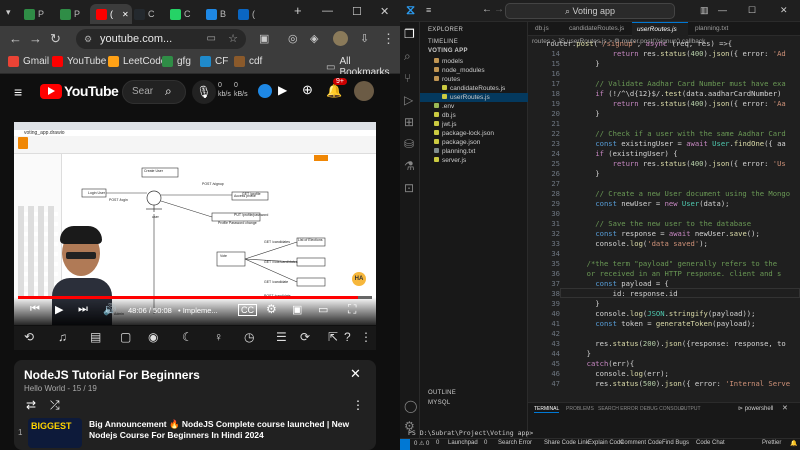 Image resolution: width=800 pixels, height=450 pixels. I want to click on extensions-icon: ⊞, so click(409, 122).